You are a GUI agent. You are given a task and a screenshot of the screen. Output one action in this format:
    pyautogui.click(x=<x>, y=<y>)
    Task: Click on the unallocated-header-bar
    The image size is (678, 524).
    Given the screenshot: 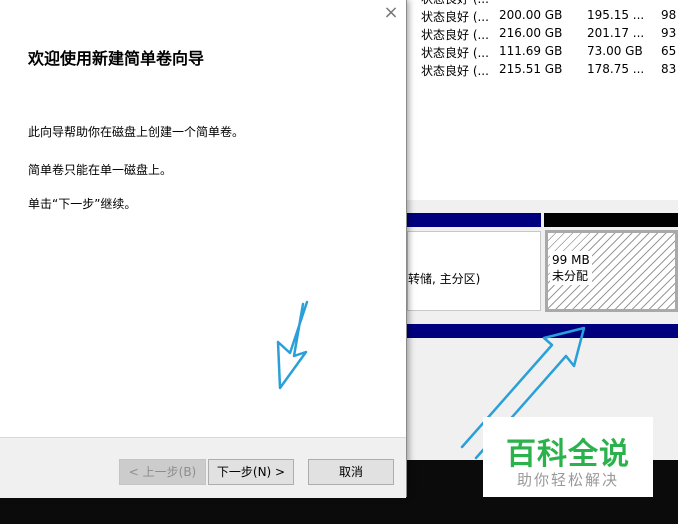 What is the action you would take?
    pyautogui.click(x=611, y=220)
    